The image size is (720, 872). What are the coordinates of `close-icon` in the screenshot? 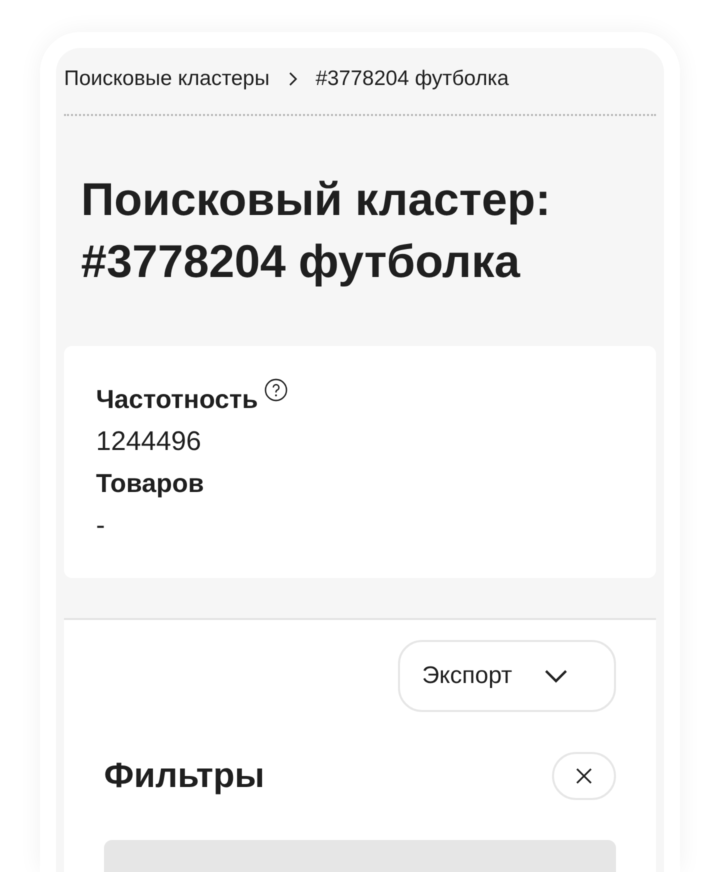 It's located at (584, 776).